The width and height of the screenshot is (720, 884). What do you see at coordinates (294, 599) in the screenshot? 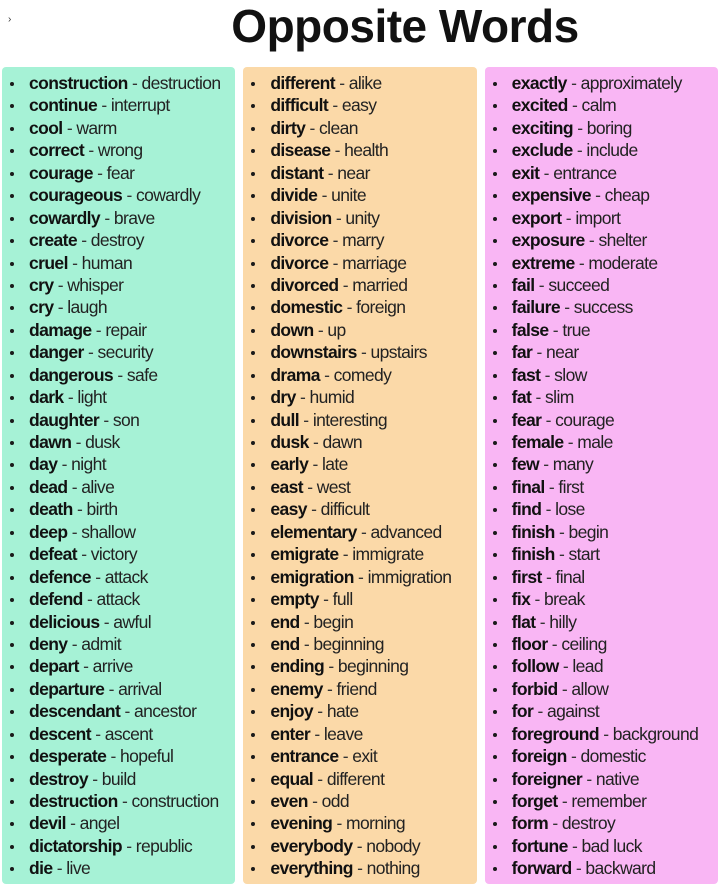
I see `word: empty` at bounding box center [294, 599].